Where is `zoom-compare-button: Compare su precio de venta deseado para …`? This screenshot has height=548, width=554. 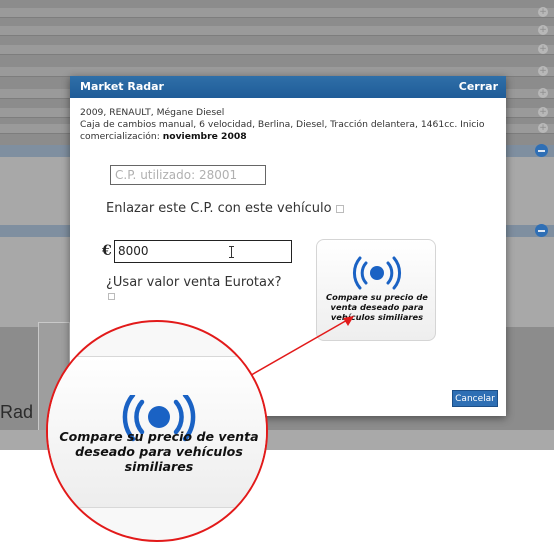
zoom-compare-button: Compare su precio de venta deseado para … is located at coordinates (157, 432).